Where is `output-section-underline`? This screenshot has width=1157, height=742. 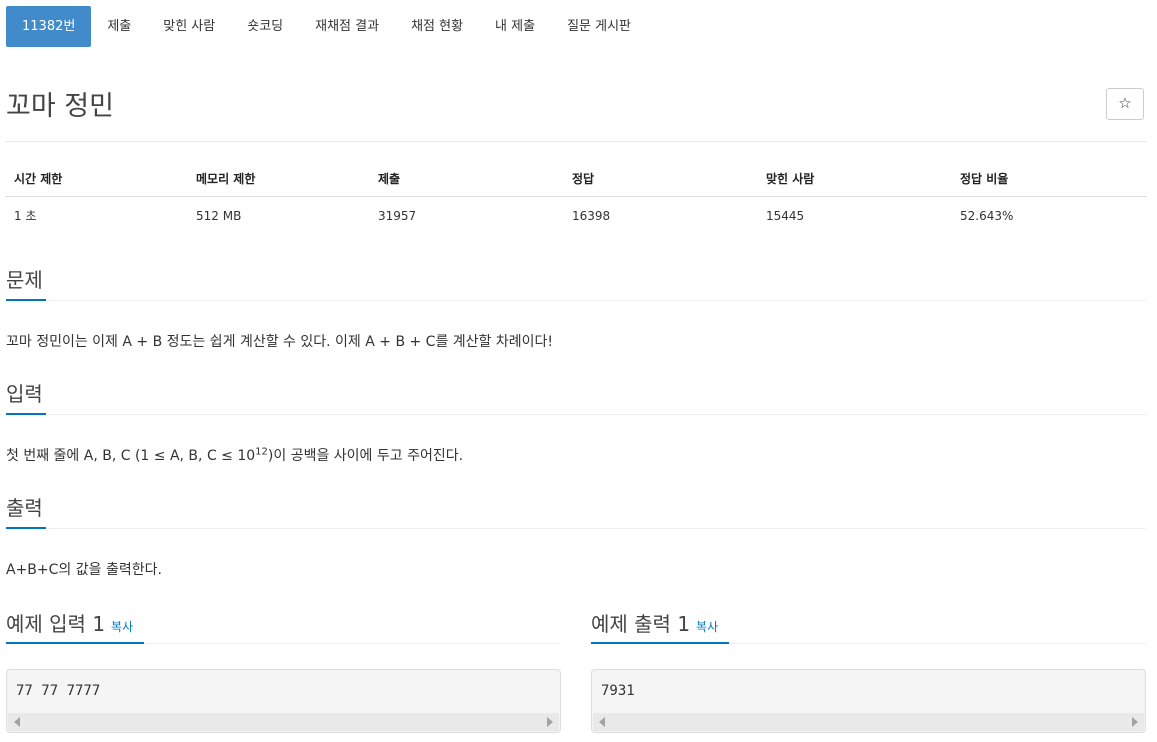
output-section-underline is located at coordinates (26, 528).